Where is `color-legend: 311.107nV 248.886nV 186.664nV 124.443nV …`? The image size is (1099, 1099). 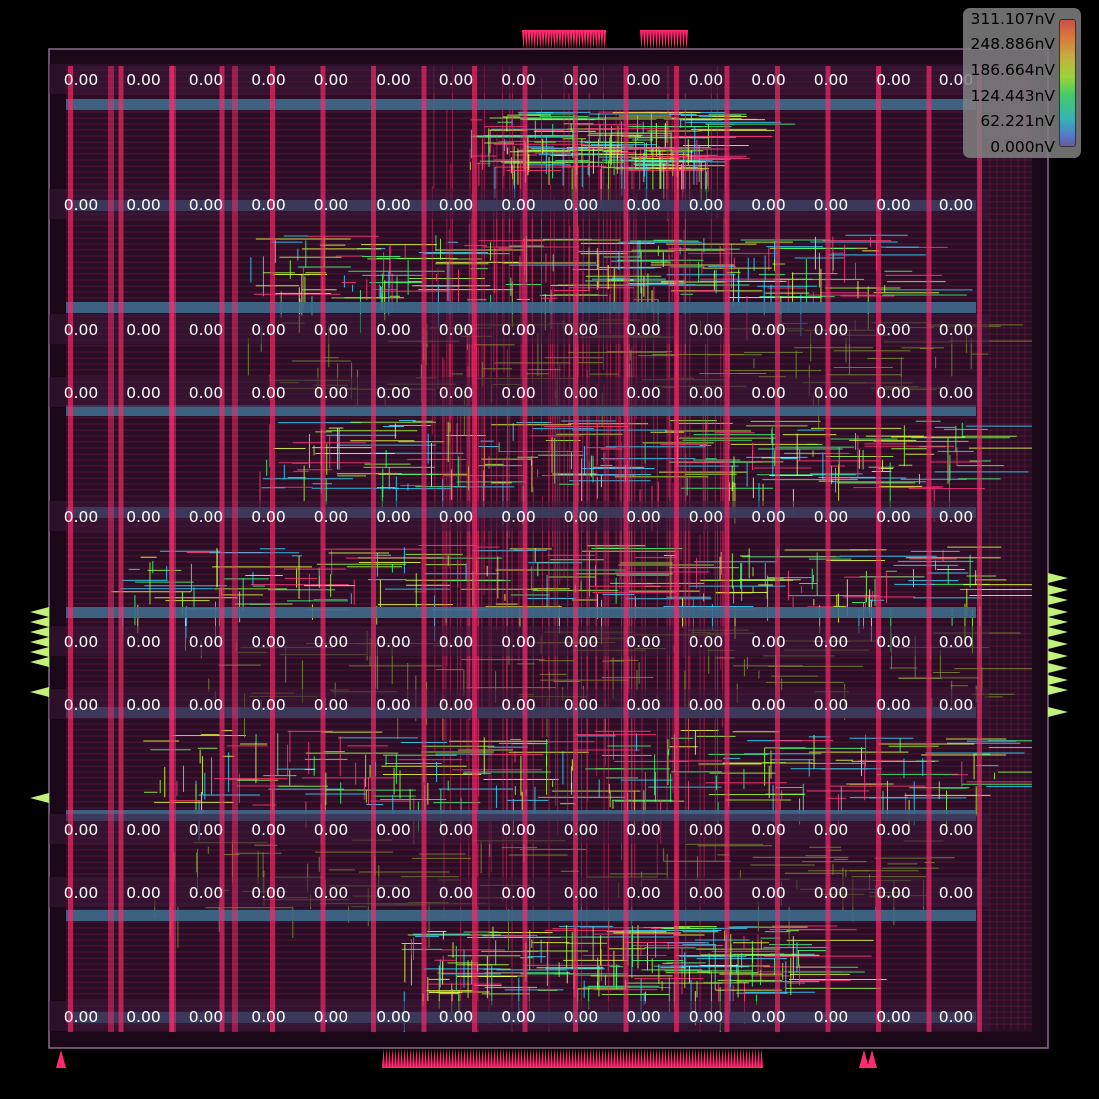 color-legend: 311.107nV 248.886nV 186.664nV 124.443nV … is located at coordinates (1022, 83).